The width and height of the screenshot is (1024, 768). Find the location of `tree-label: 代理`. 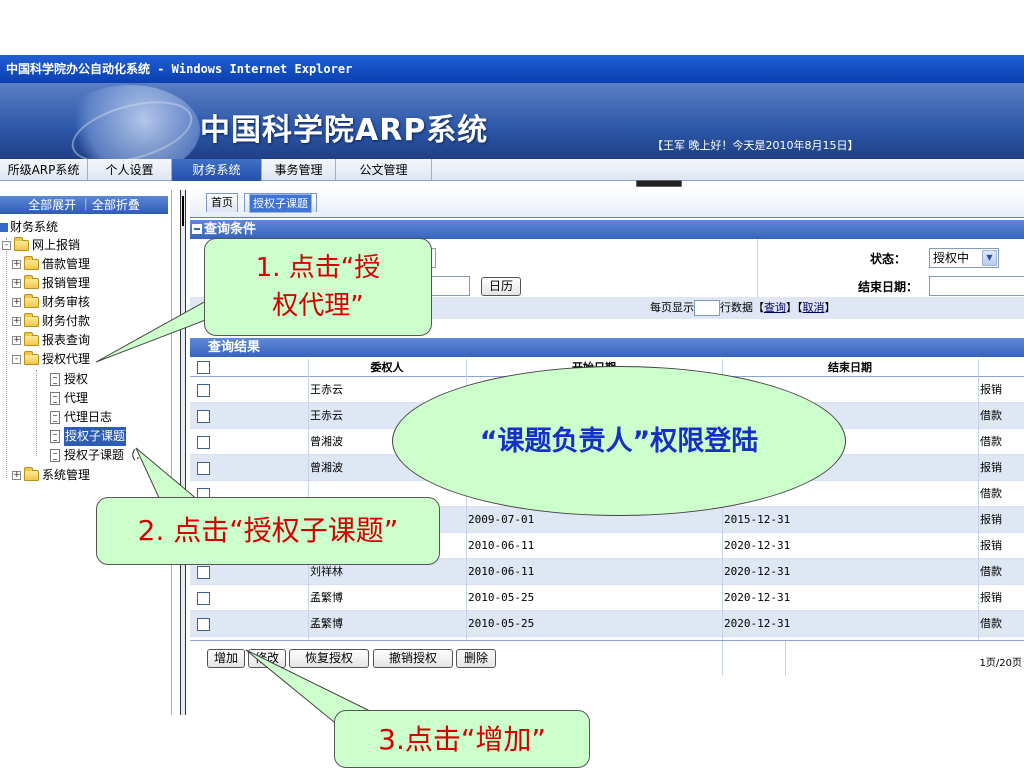

tree-label: 代理 is located at coordinates (76, 398).